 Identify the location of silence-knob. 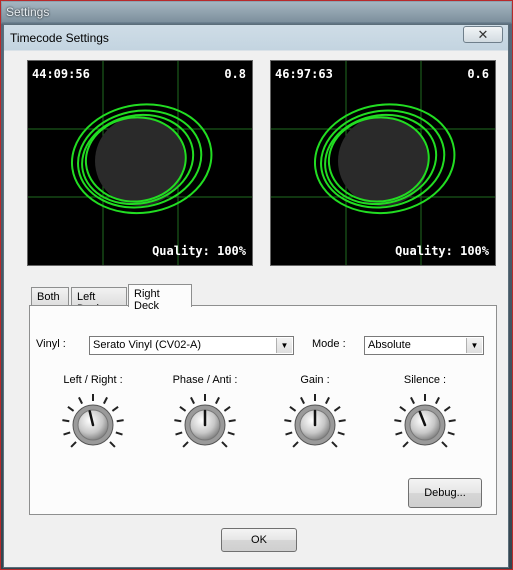
(425, 425).